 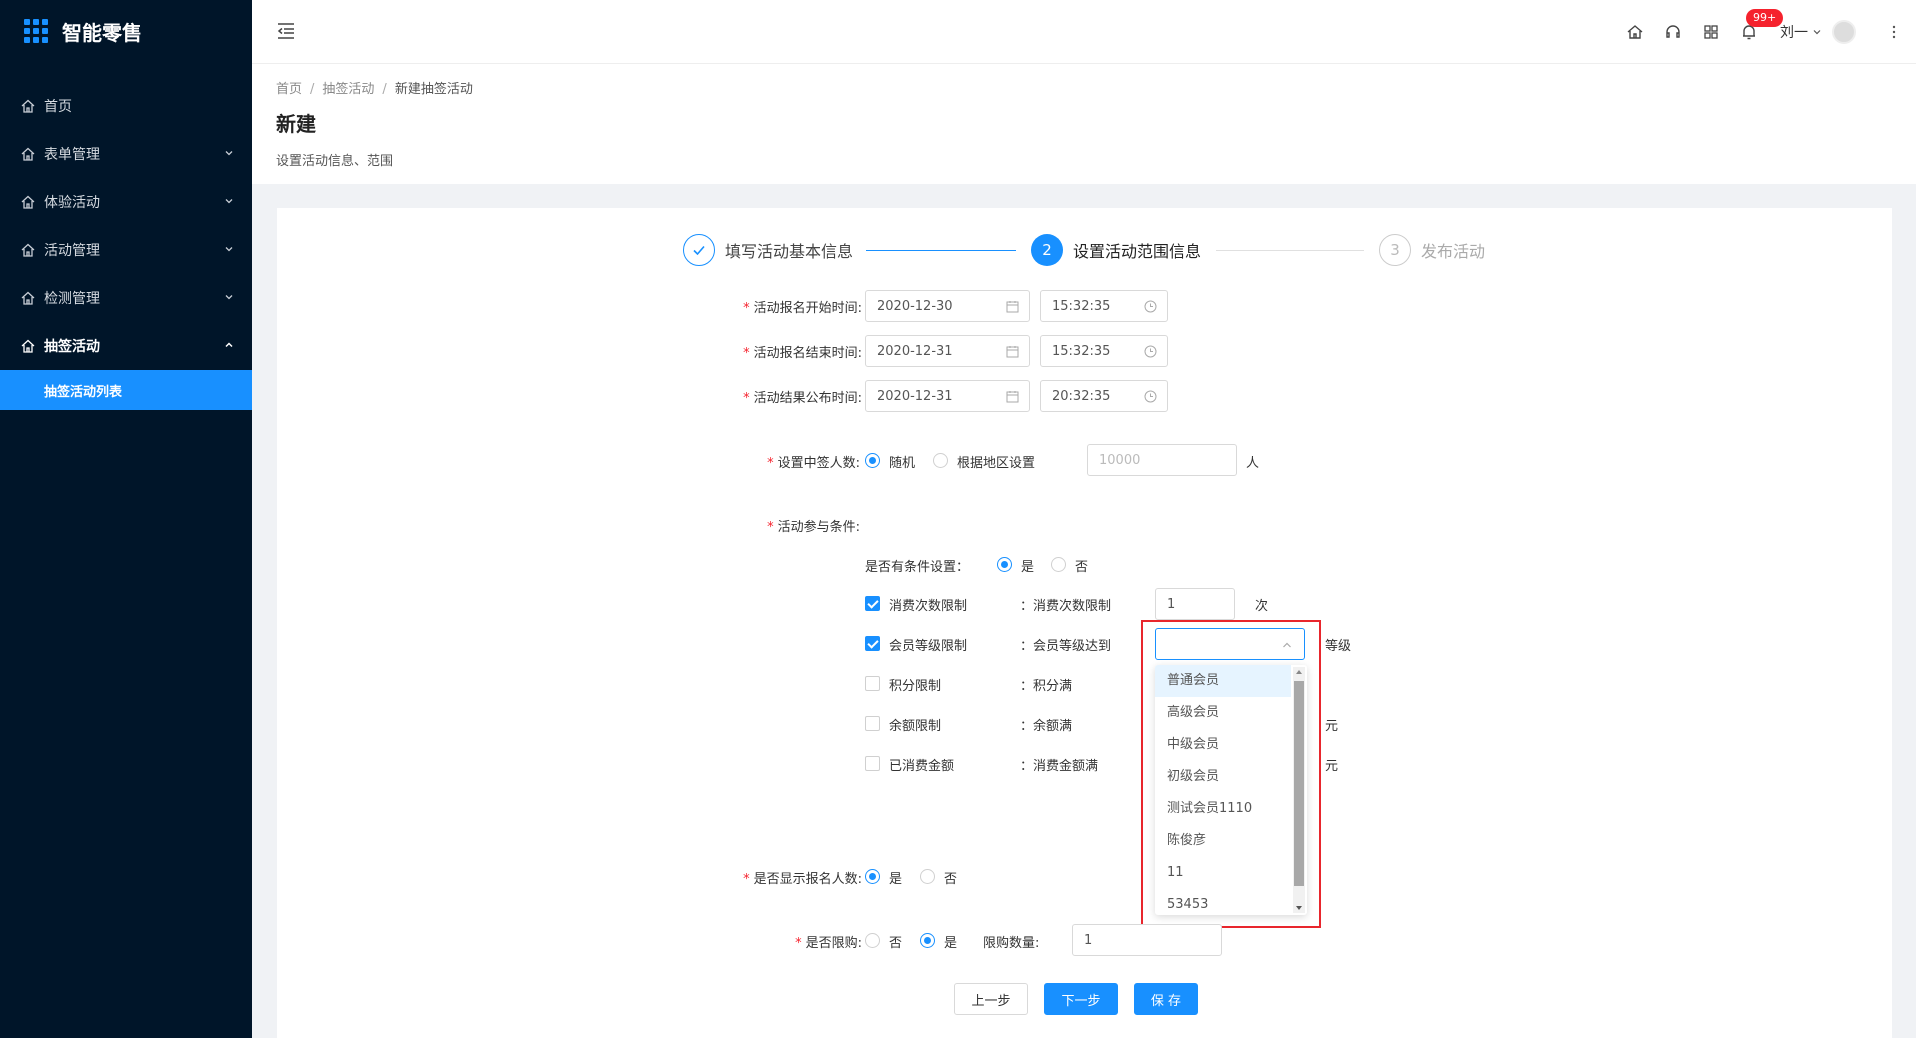 What do you see at coordinates (828, 943) in the screenshot?
I see `purchase-limit-label: * 是否限购:` at bounding box center [828, 943].